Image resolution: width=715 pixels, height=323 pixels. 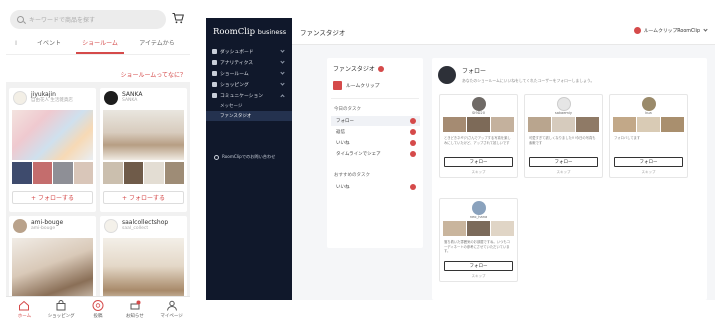 What do you see at coordinates (375, 132) in the screenshot?
I see `task-reply: 返信` at bounding box center [375, 132].